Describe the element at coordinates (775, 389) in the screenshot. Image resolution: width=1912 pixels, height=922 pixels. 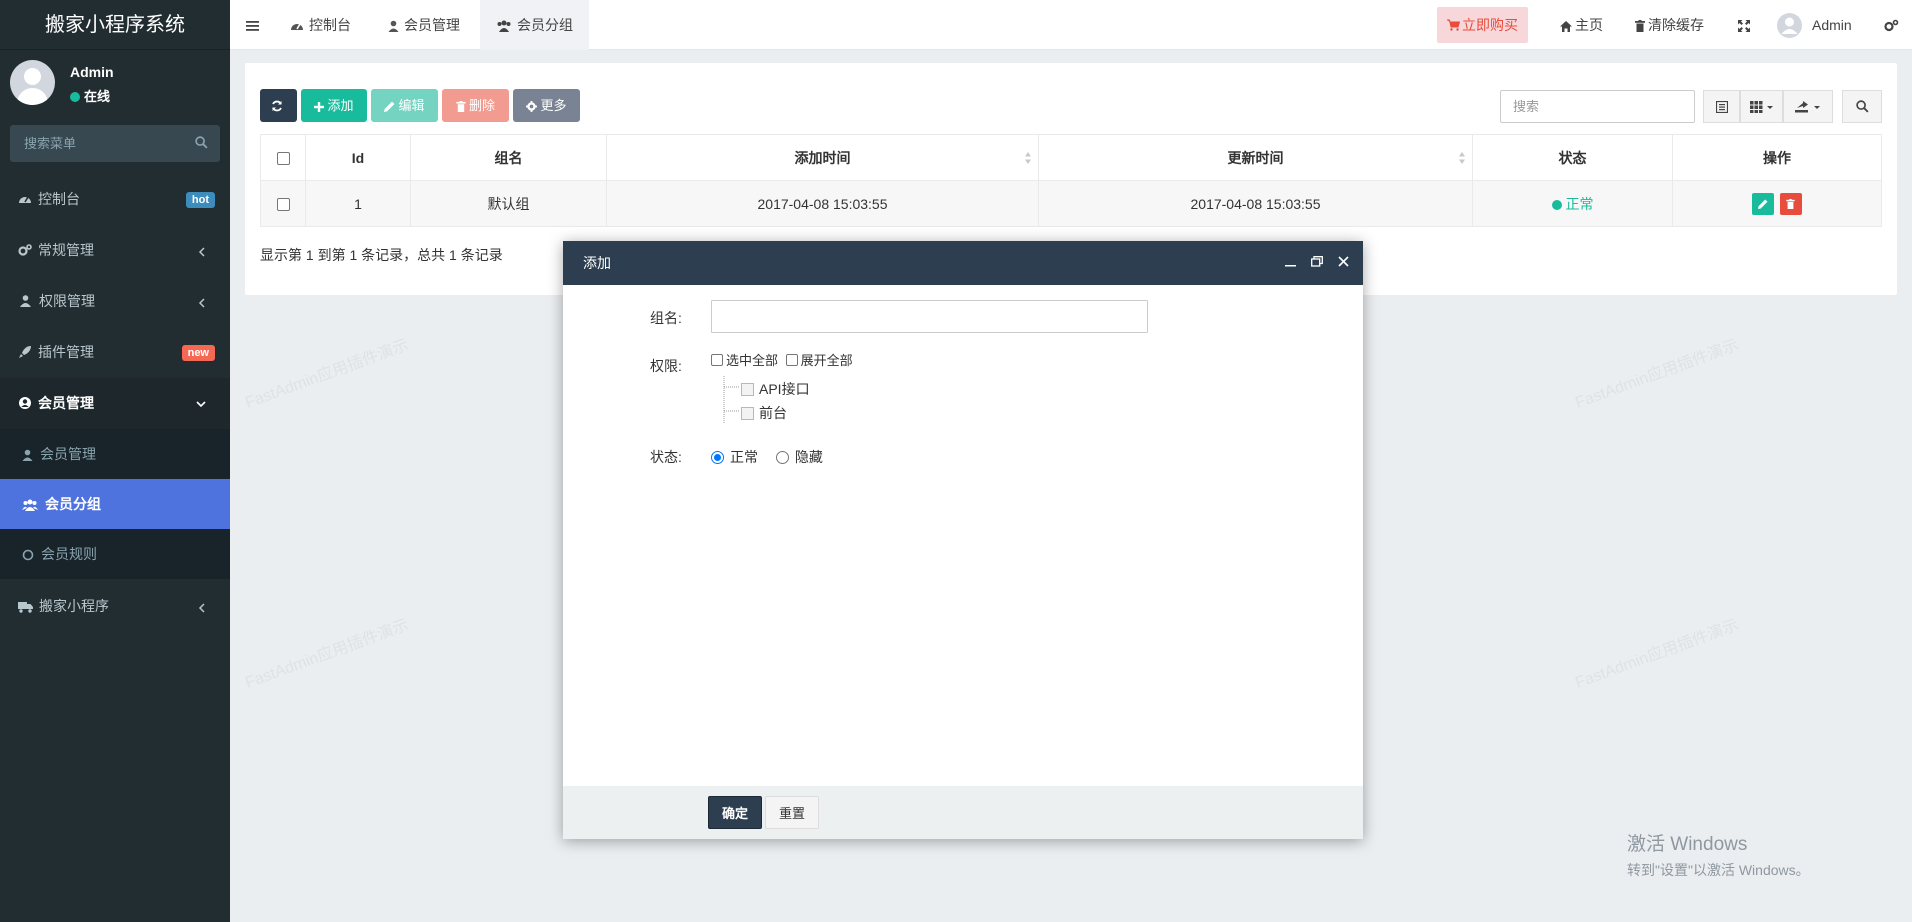
I see `tree-node: API接口` at that location.